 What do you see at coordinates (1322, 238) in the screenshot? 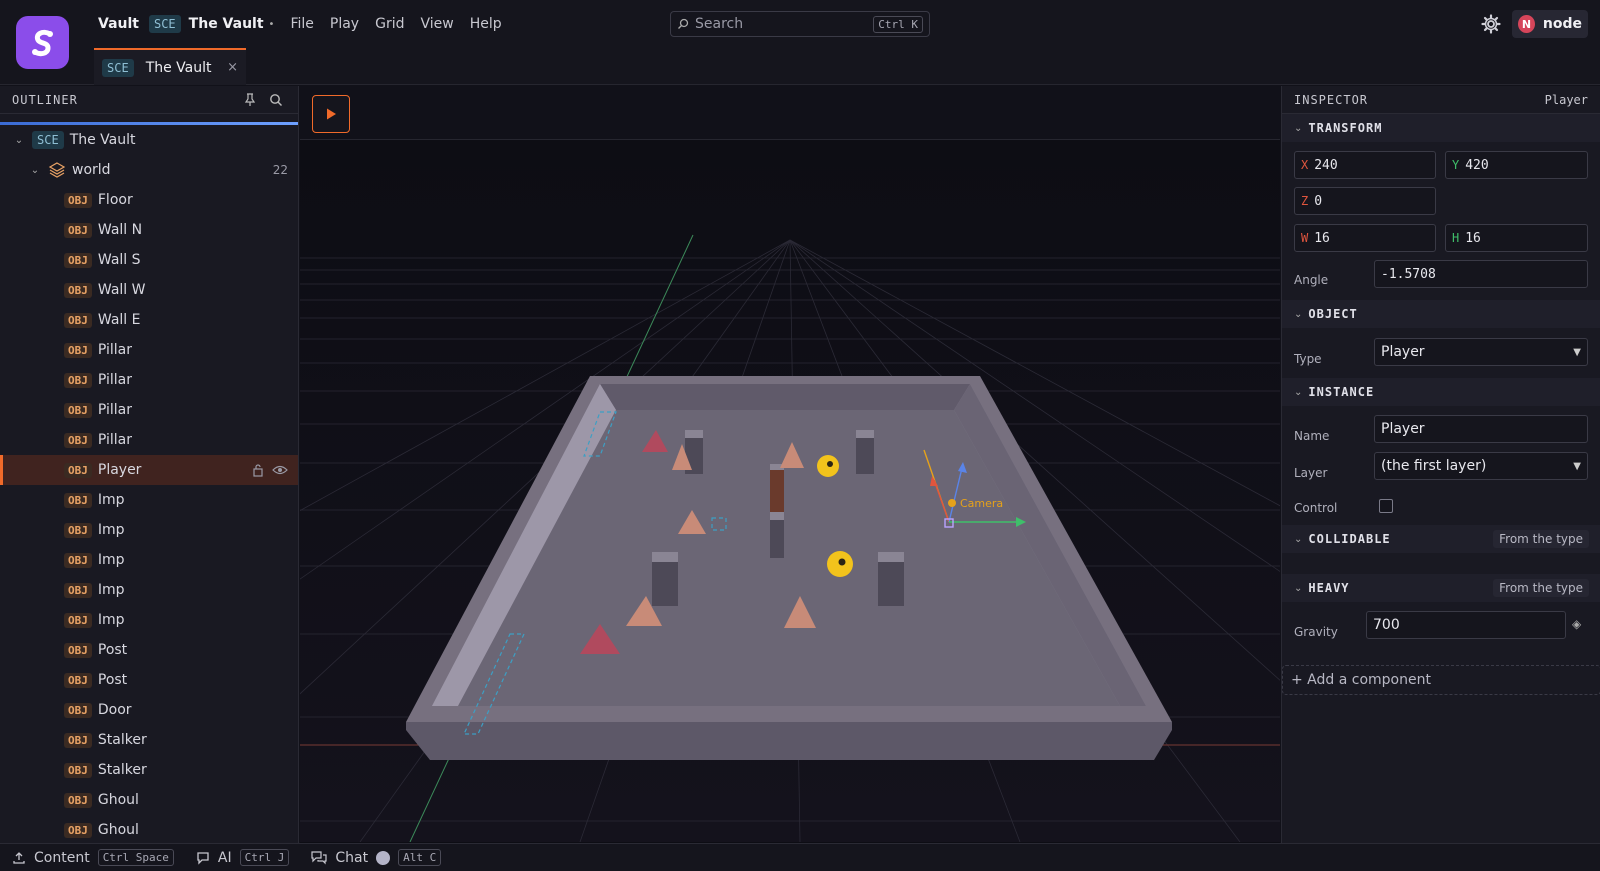
I see `w-value: 16` at bounding box center [1322, 238].